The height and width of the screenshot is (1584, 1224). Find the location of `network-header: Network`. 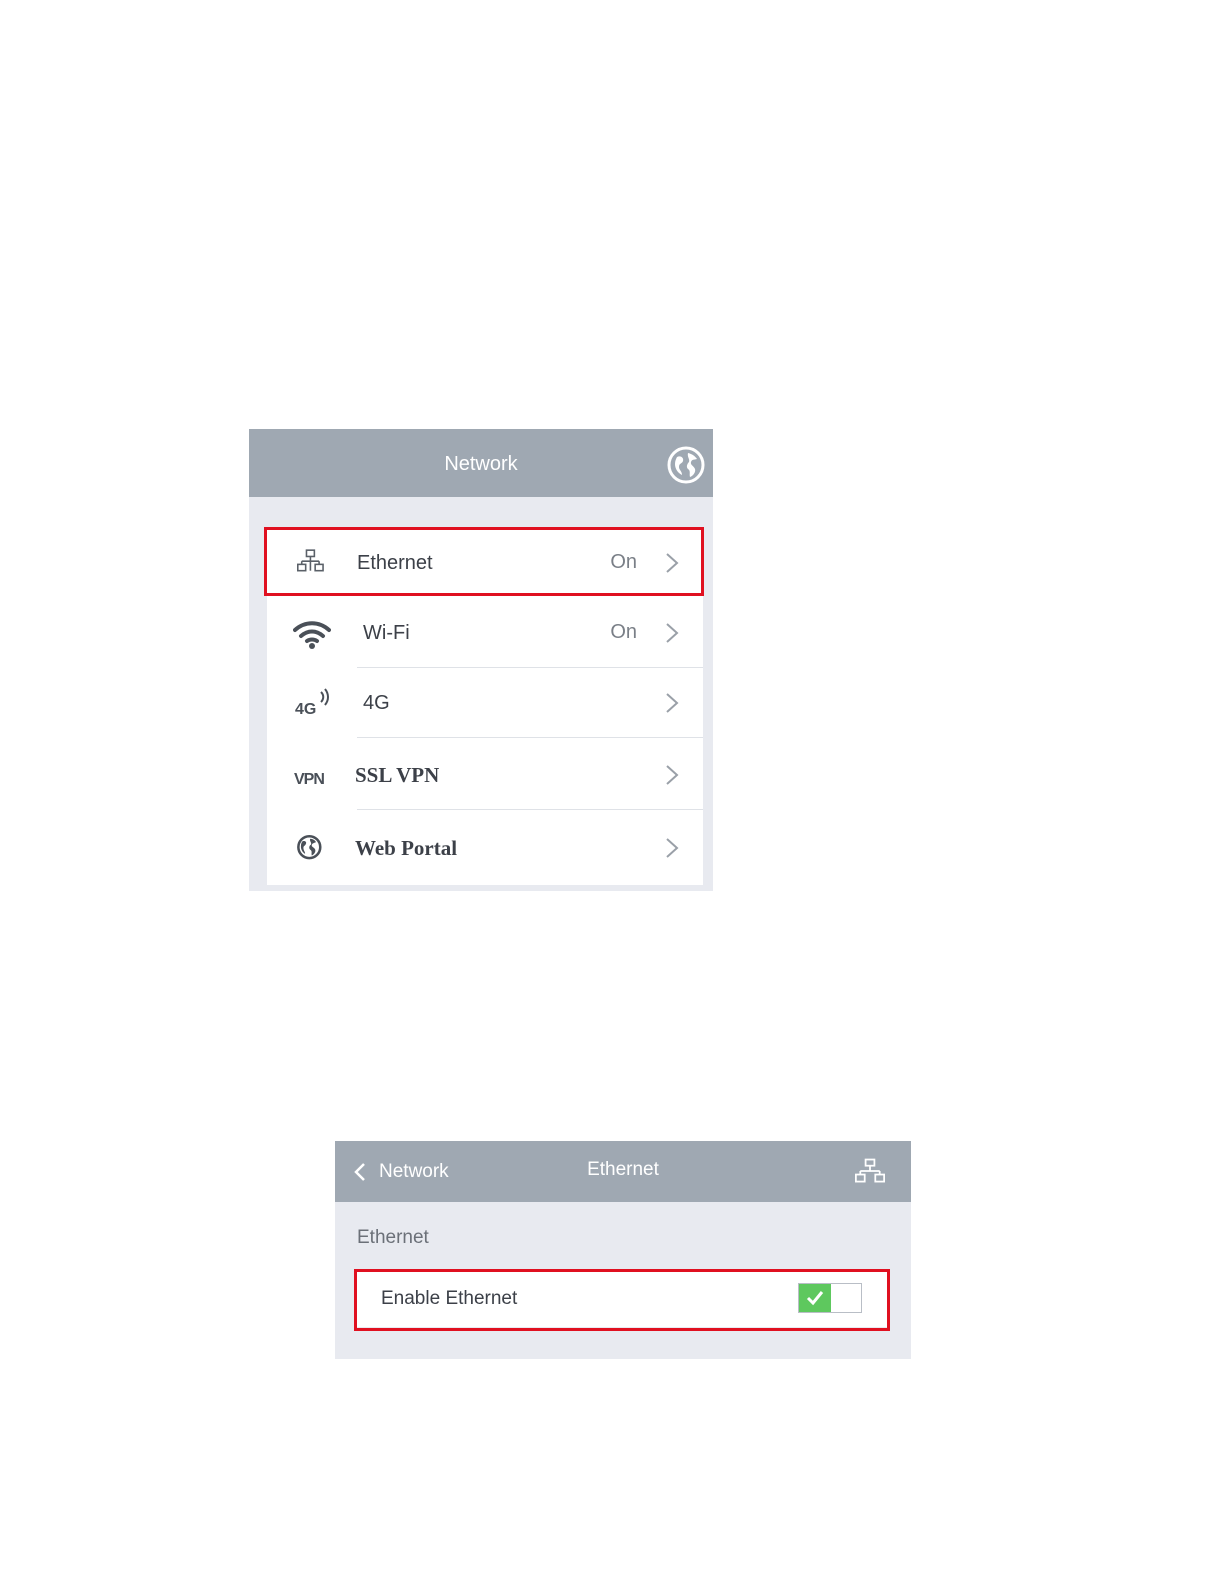

network-header: Network is located at coordinates (481, 463).